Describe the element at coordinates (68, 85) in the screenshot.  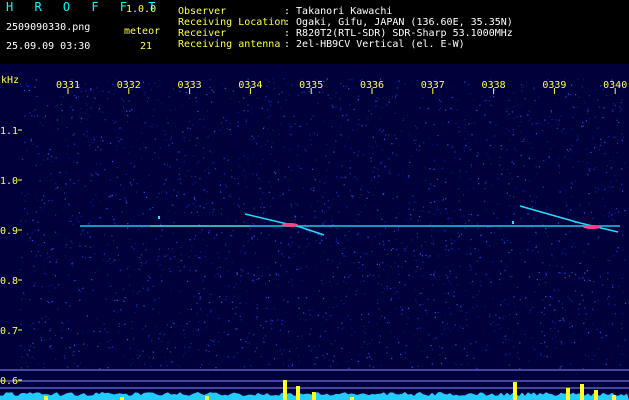
I see `minute-label: 0331` at that location.